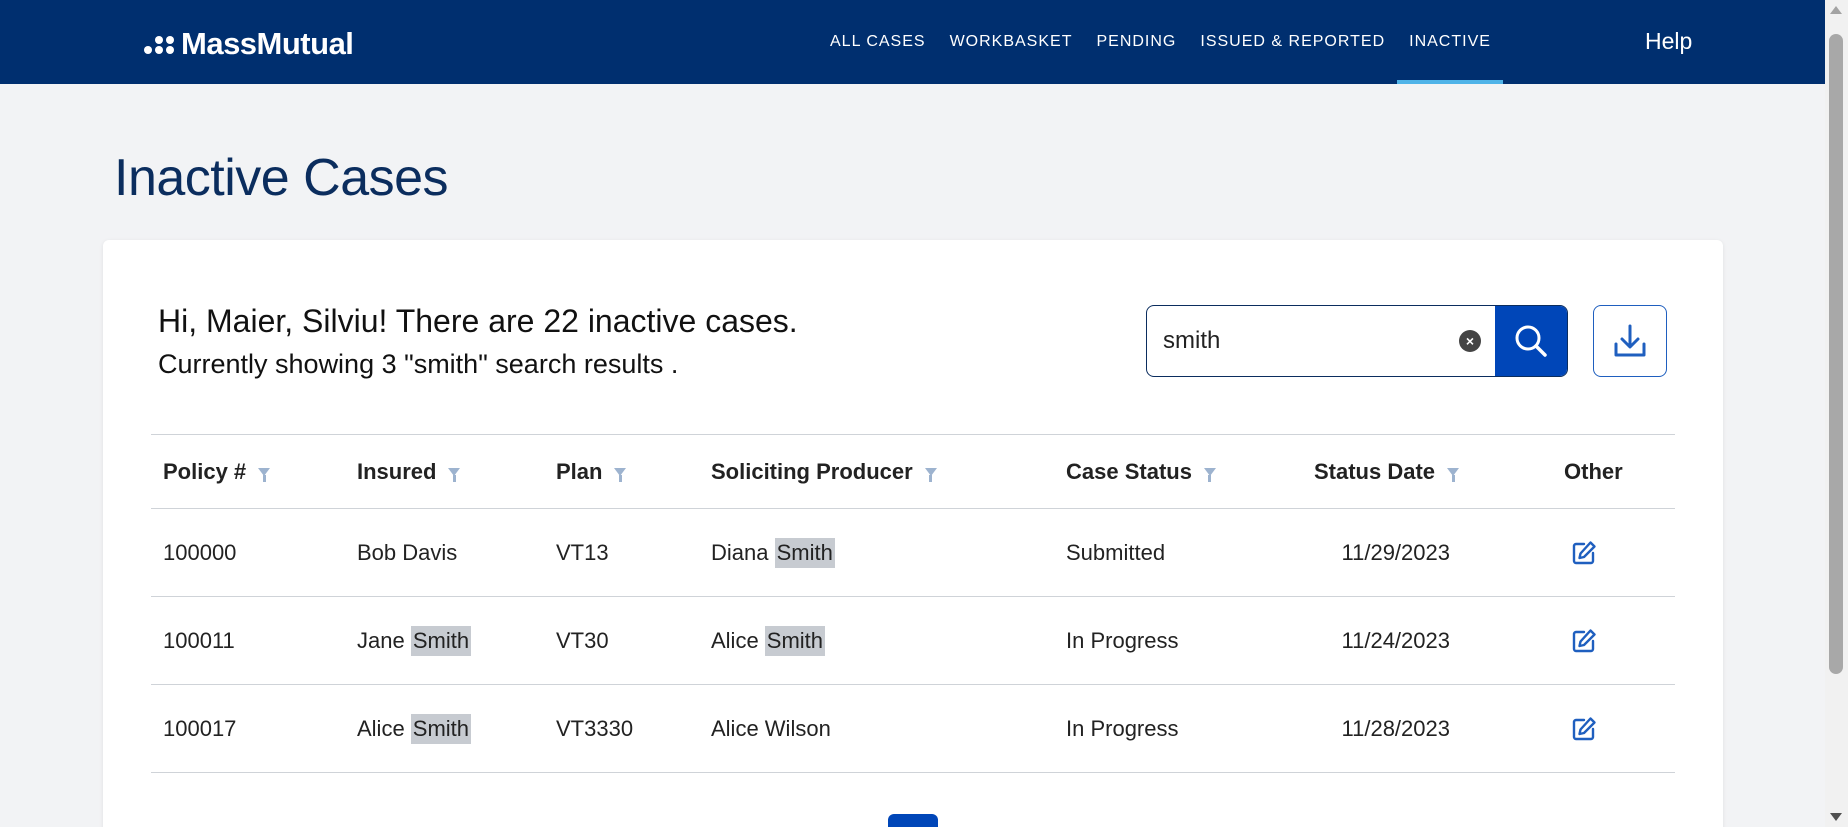 This screenshot has height=827, width=1848. Describe the element at coordinates (200, 552) in the screenshot. I see `cell-policy: 100000` at that location.